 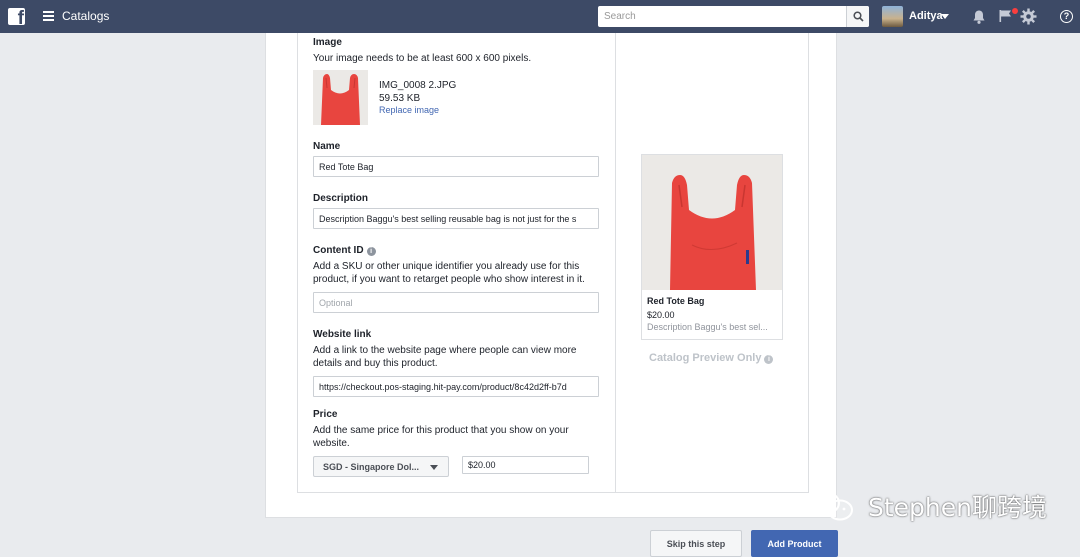 I want to click on image-file-size: 59.53 KB, so click(x=400, y=98).